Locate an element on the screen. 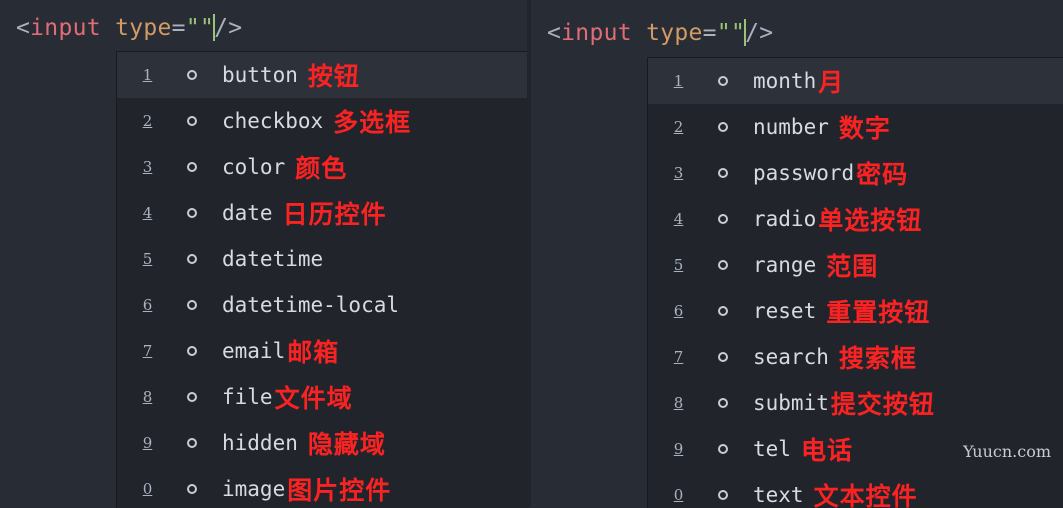 This screenshot has height=508, width=1063. item-label: search is located at coordinates (791, 357).